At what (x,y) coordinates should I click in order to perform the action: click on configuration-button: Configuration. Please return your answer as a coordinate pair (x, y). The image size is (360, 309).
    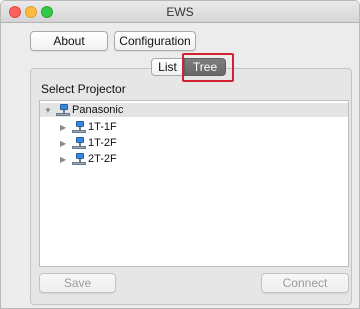
    Looking at the image, I should click on (155, 41).